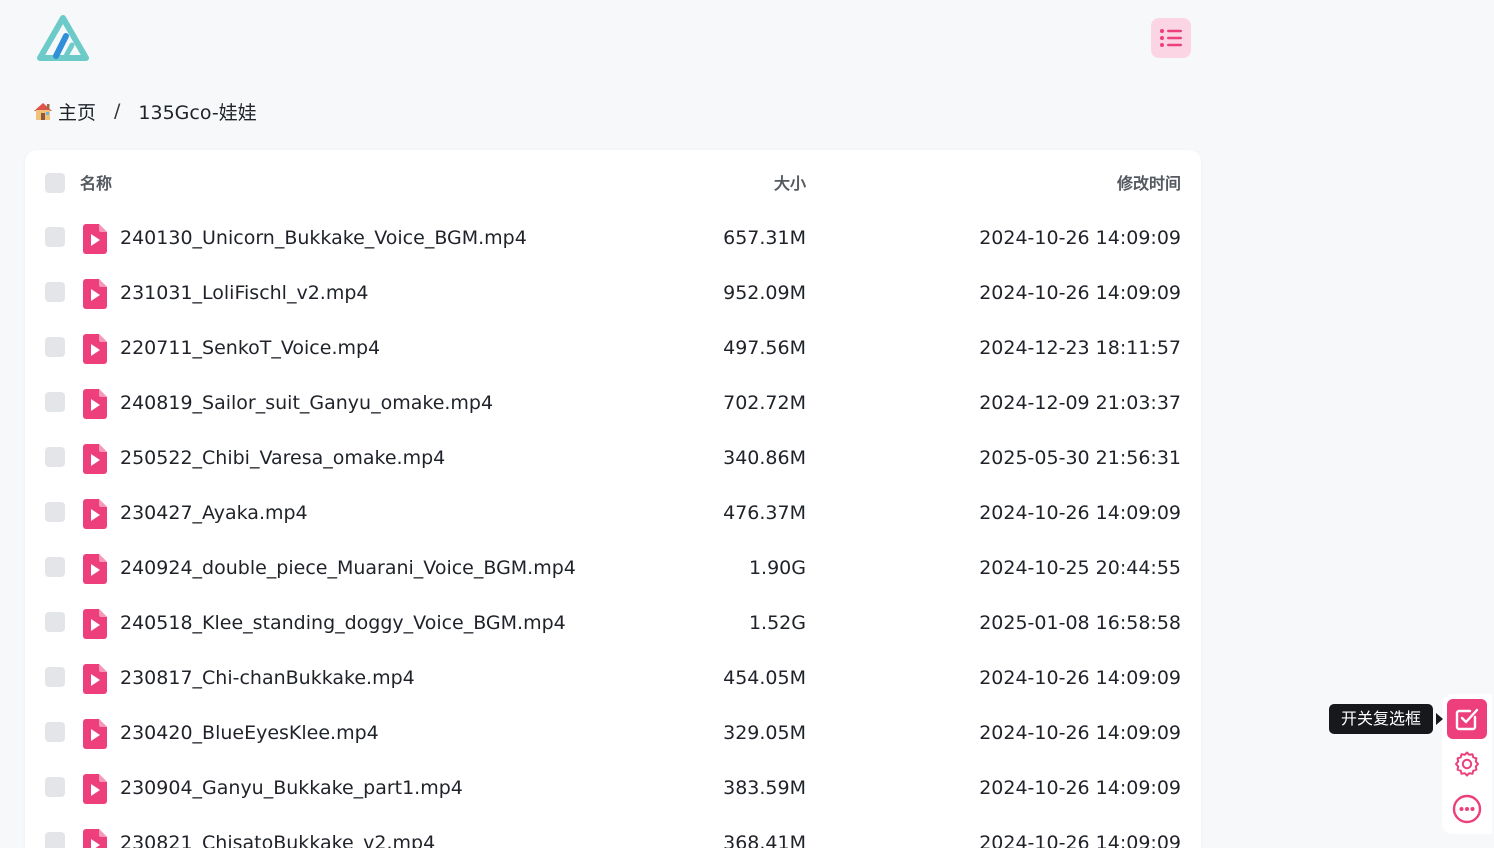 This screenshot has width=1494, height=848. What do you see at coordinates (323, 238) in the screenshot?
I see `file-name: 240130_Unicorn_Bukkake_Voice_BGM.mp4` at bounding box center [323, 238].